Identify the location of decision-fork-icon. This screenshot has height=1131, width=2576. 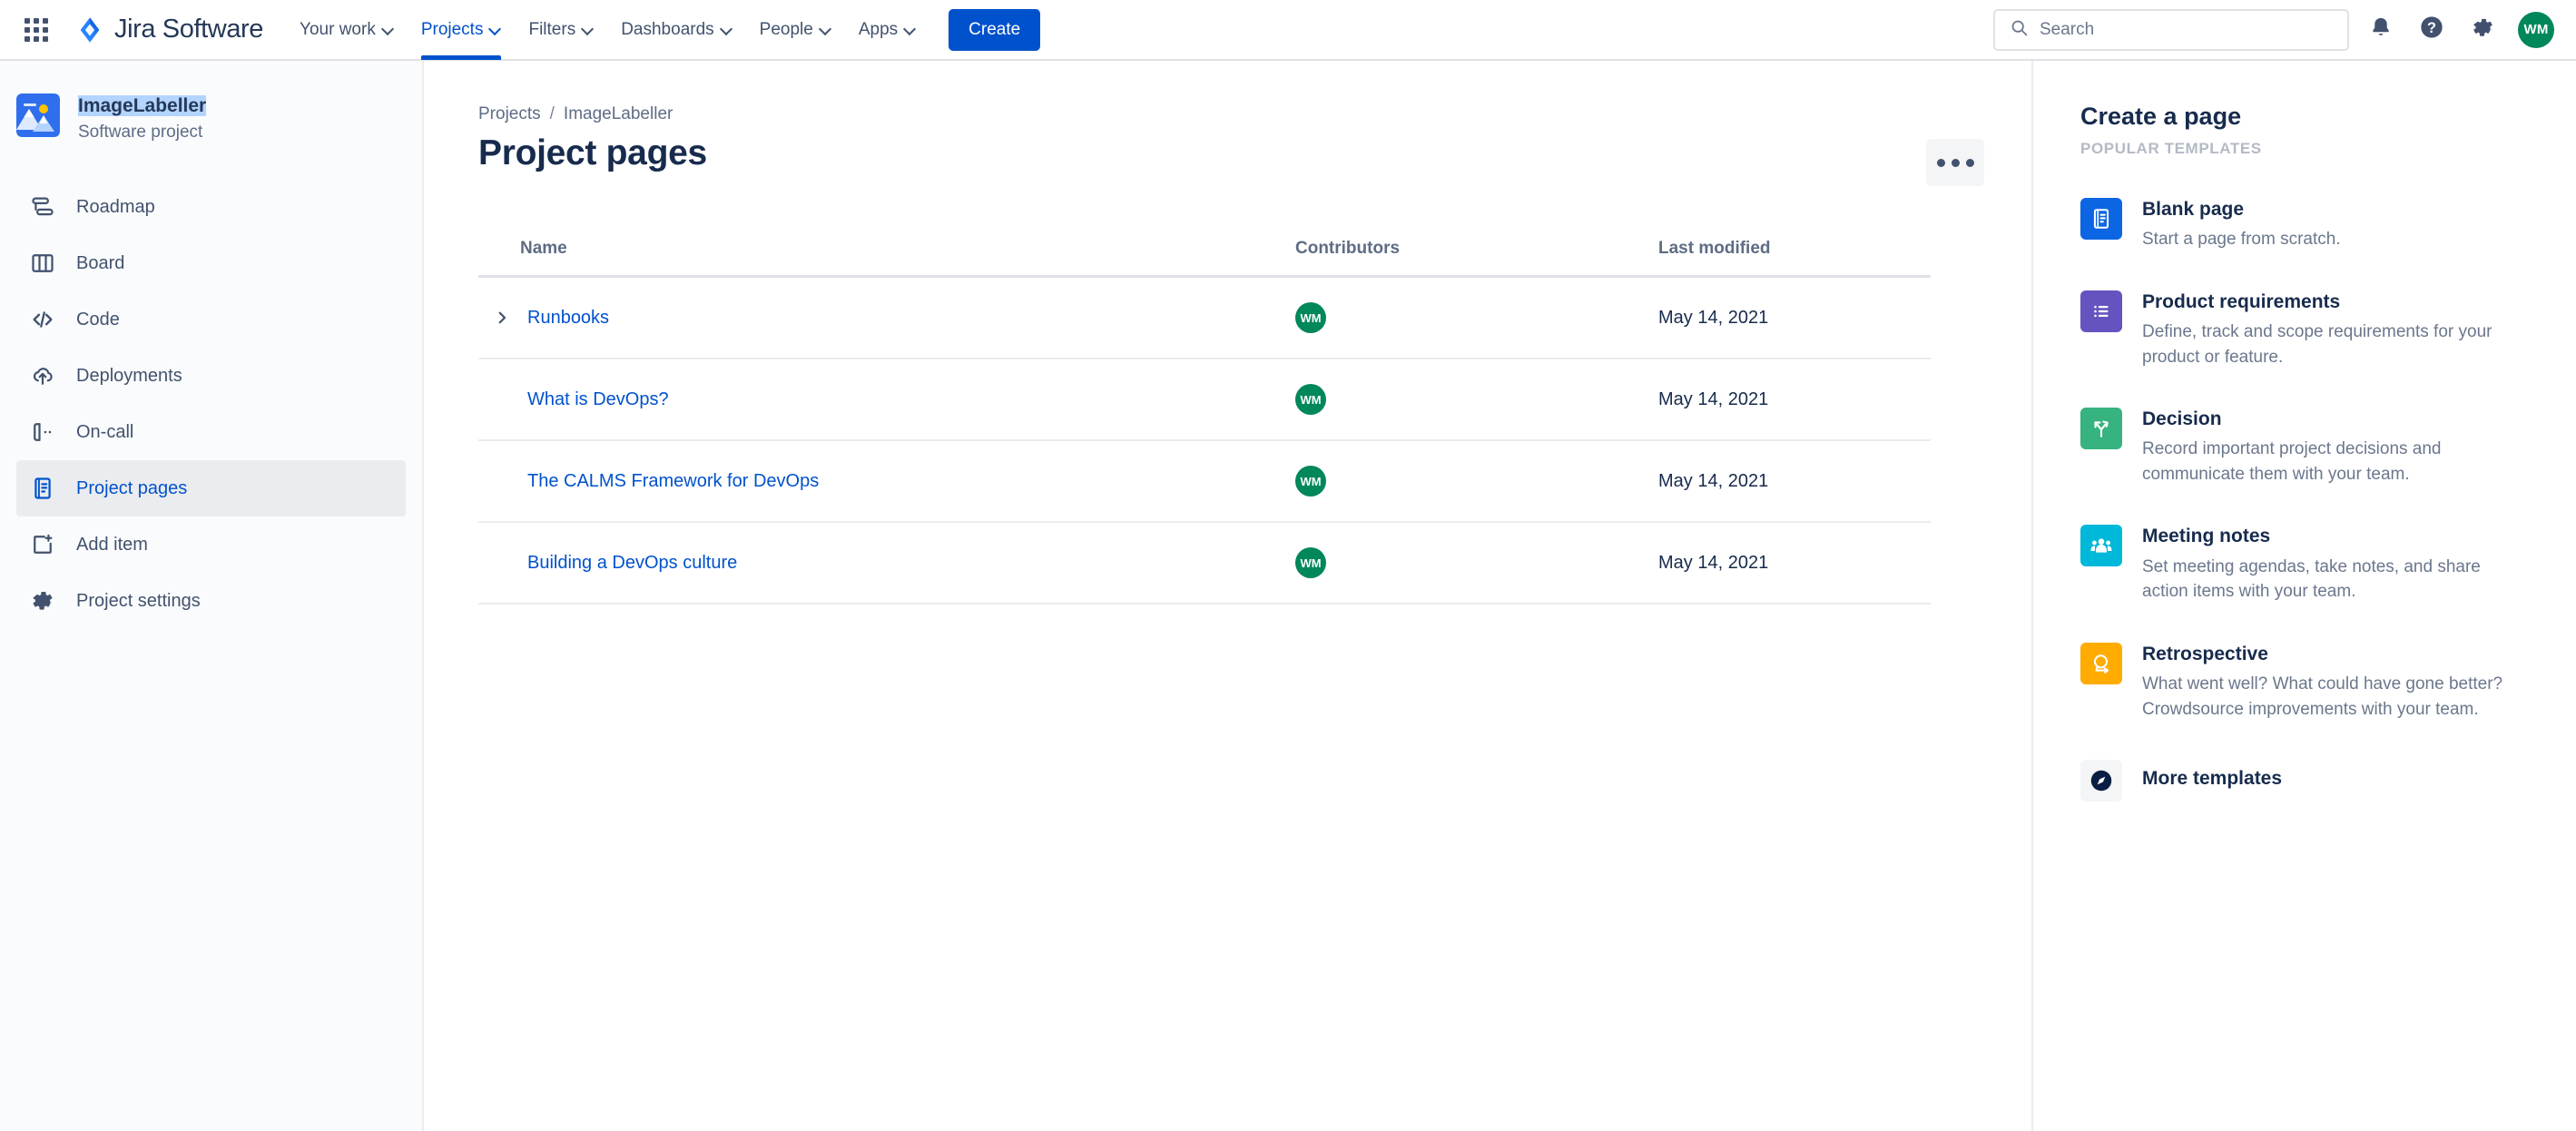
(2101, 429).